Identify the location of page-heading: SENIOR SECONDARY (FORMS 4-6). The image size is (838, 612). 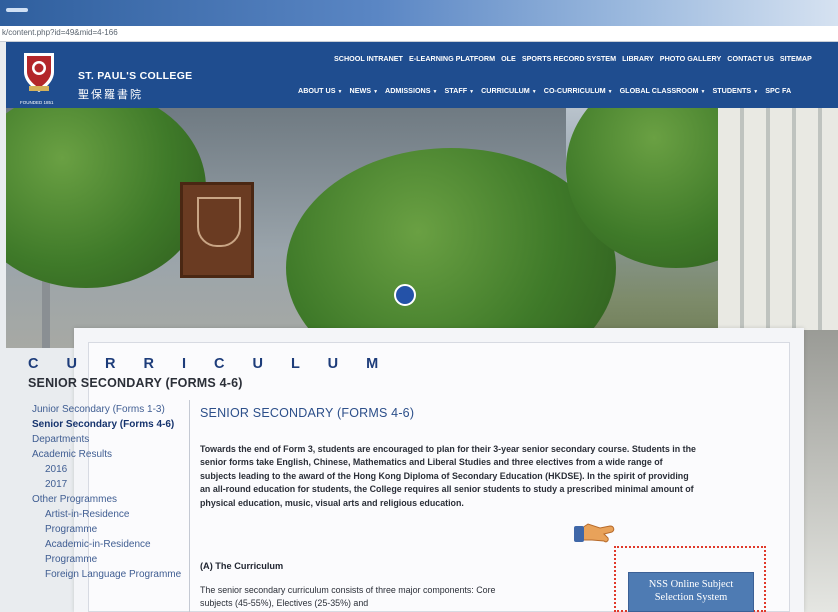
(307, 413).